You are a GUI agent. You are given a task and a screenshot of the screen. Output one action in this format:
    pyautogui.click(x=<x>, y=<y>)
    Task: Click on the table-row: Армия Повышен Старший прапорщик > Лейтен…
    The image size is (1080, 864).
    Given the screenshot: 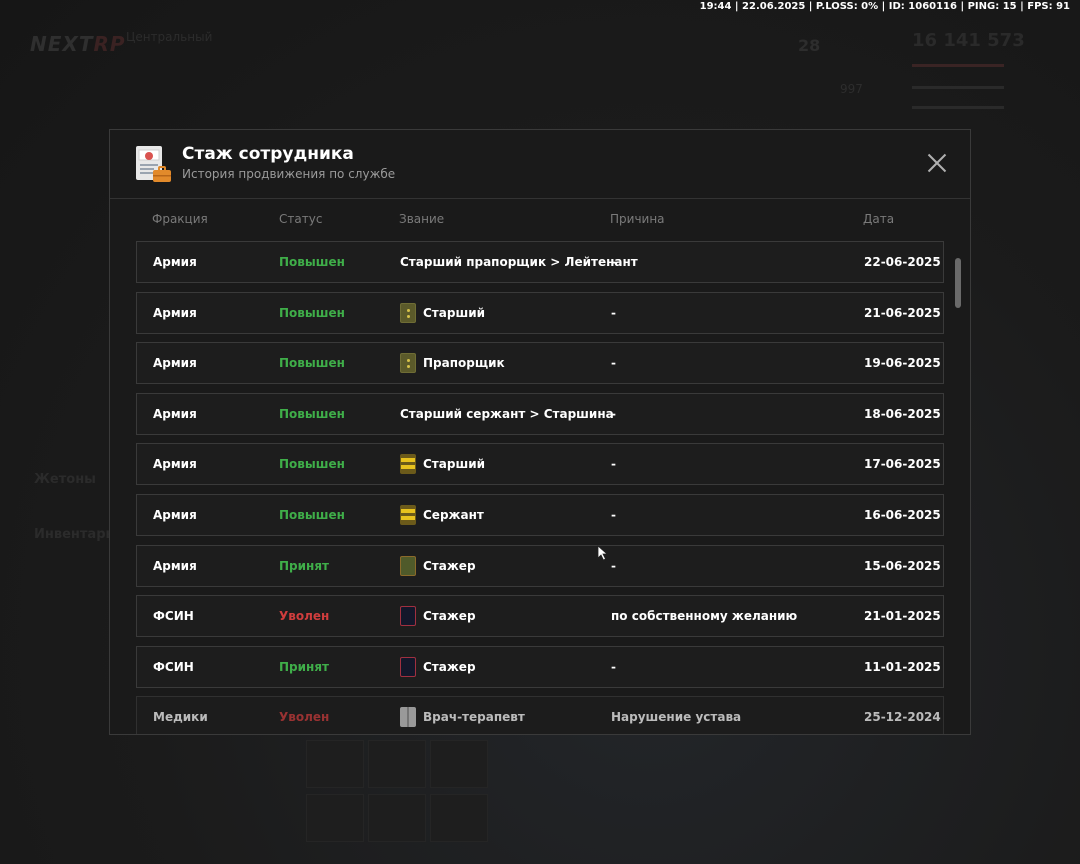 What is the action you would take?
    pyautogui.click(x=540, y=262)
    